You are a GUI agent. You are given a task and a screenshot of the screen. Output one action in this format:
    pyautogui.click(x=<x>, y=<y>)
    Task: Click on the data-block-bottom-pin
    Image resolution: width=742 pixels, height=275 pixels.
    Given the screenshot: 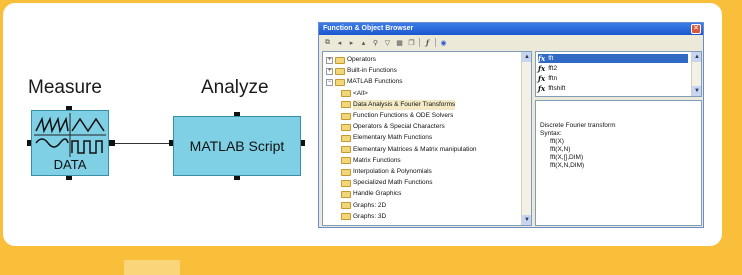 What is the action you would take?
    pyautogui.click(x=69, y=178)
    